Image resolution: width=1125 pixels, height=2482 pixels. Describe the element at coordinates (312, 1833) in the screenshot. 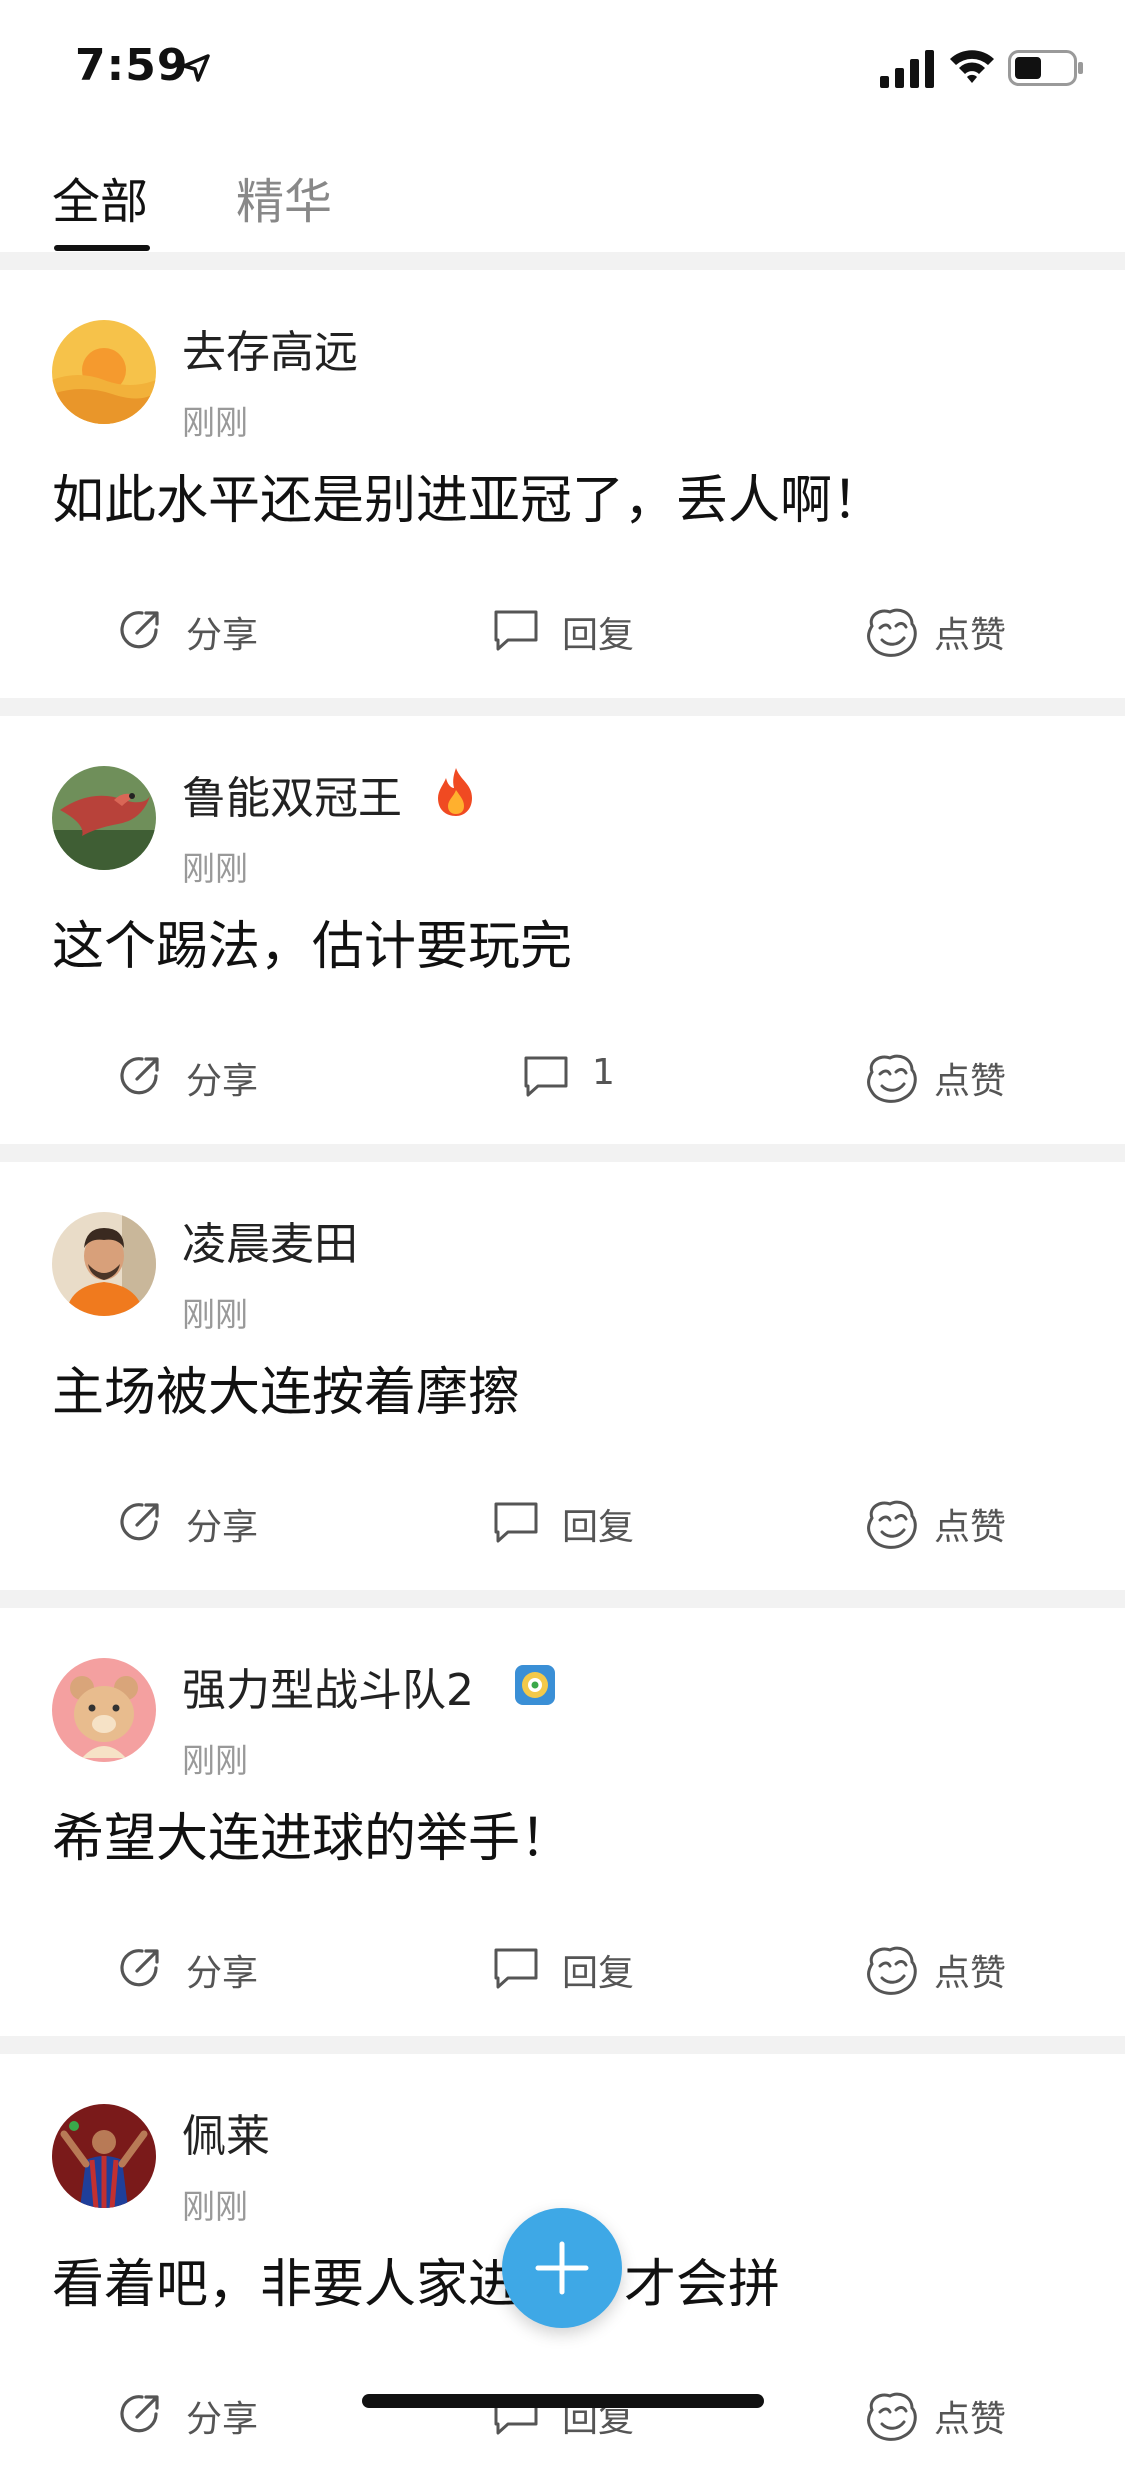

I see `post-content: 希望大连进球的举手！` at that location.